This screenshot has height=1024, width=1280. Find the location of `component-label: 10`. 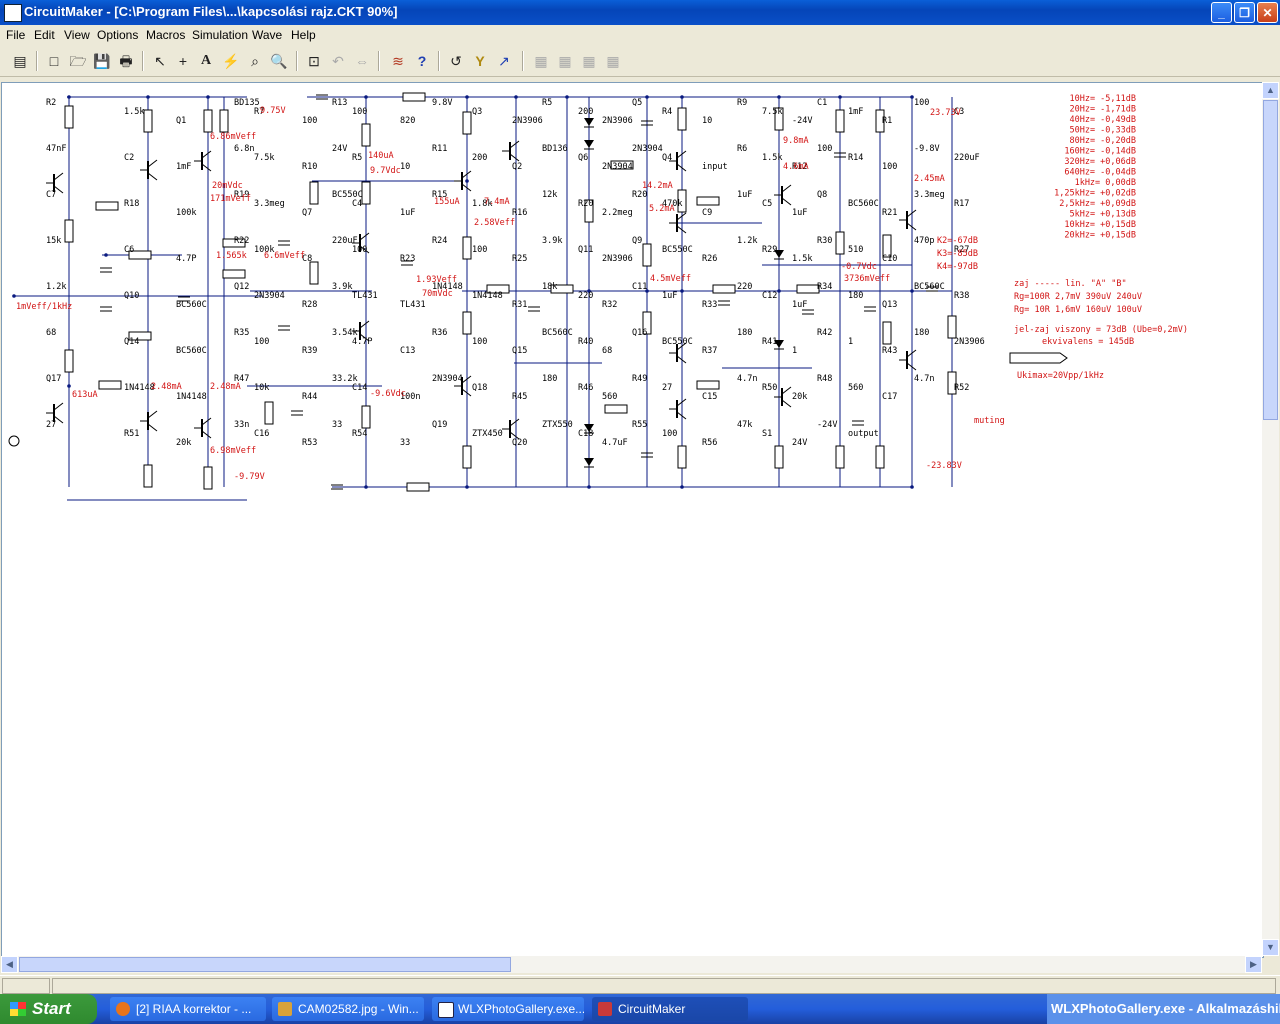

component-label: 10 is located at coordinates (707, 121).